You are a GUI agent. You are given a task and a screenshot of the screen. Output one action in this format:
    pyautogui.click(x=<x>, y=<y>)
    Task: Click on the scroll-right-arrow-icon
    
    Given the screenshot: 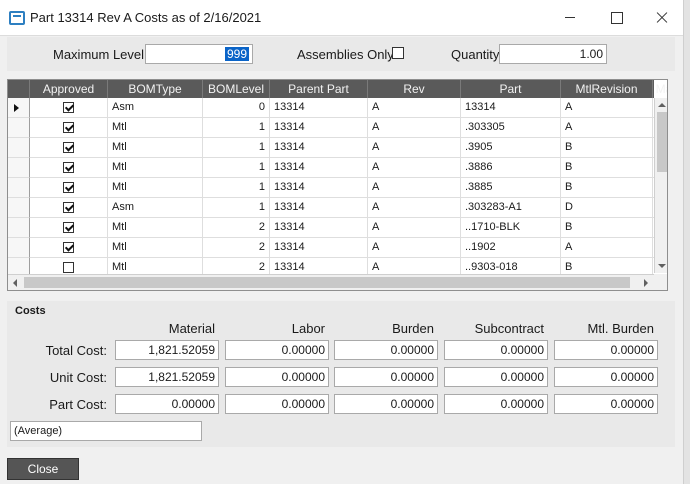 What is the action you would take?
    pyautogui.click(x=646, y=282)
    